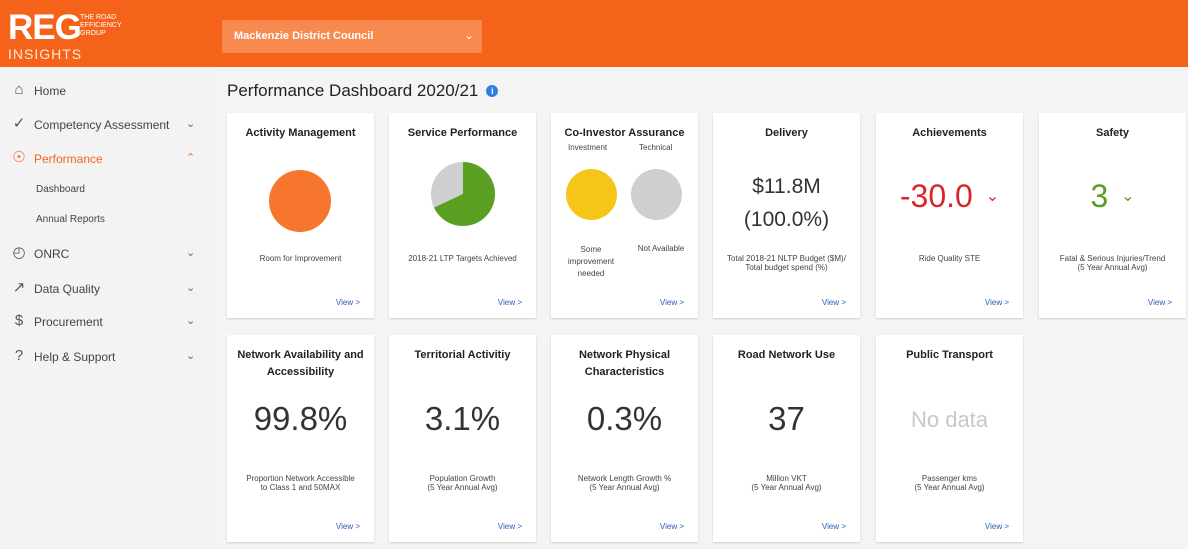 The image size is (1188, 549). I want to click on sidebar-item-home: ⌂ Home, so click(106, 91).